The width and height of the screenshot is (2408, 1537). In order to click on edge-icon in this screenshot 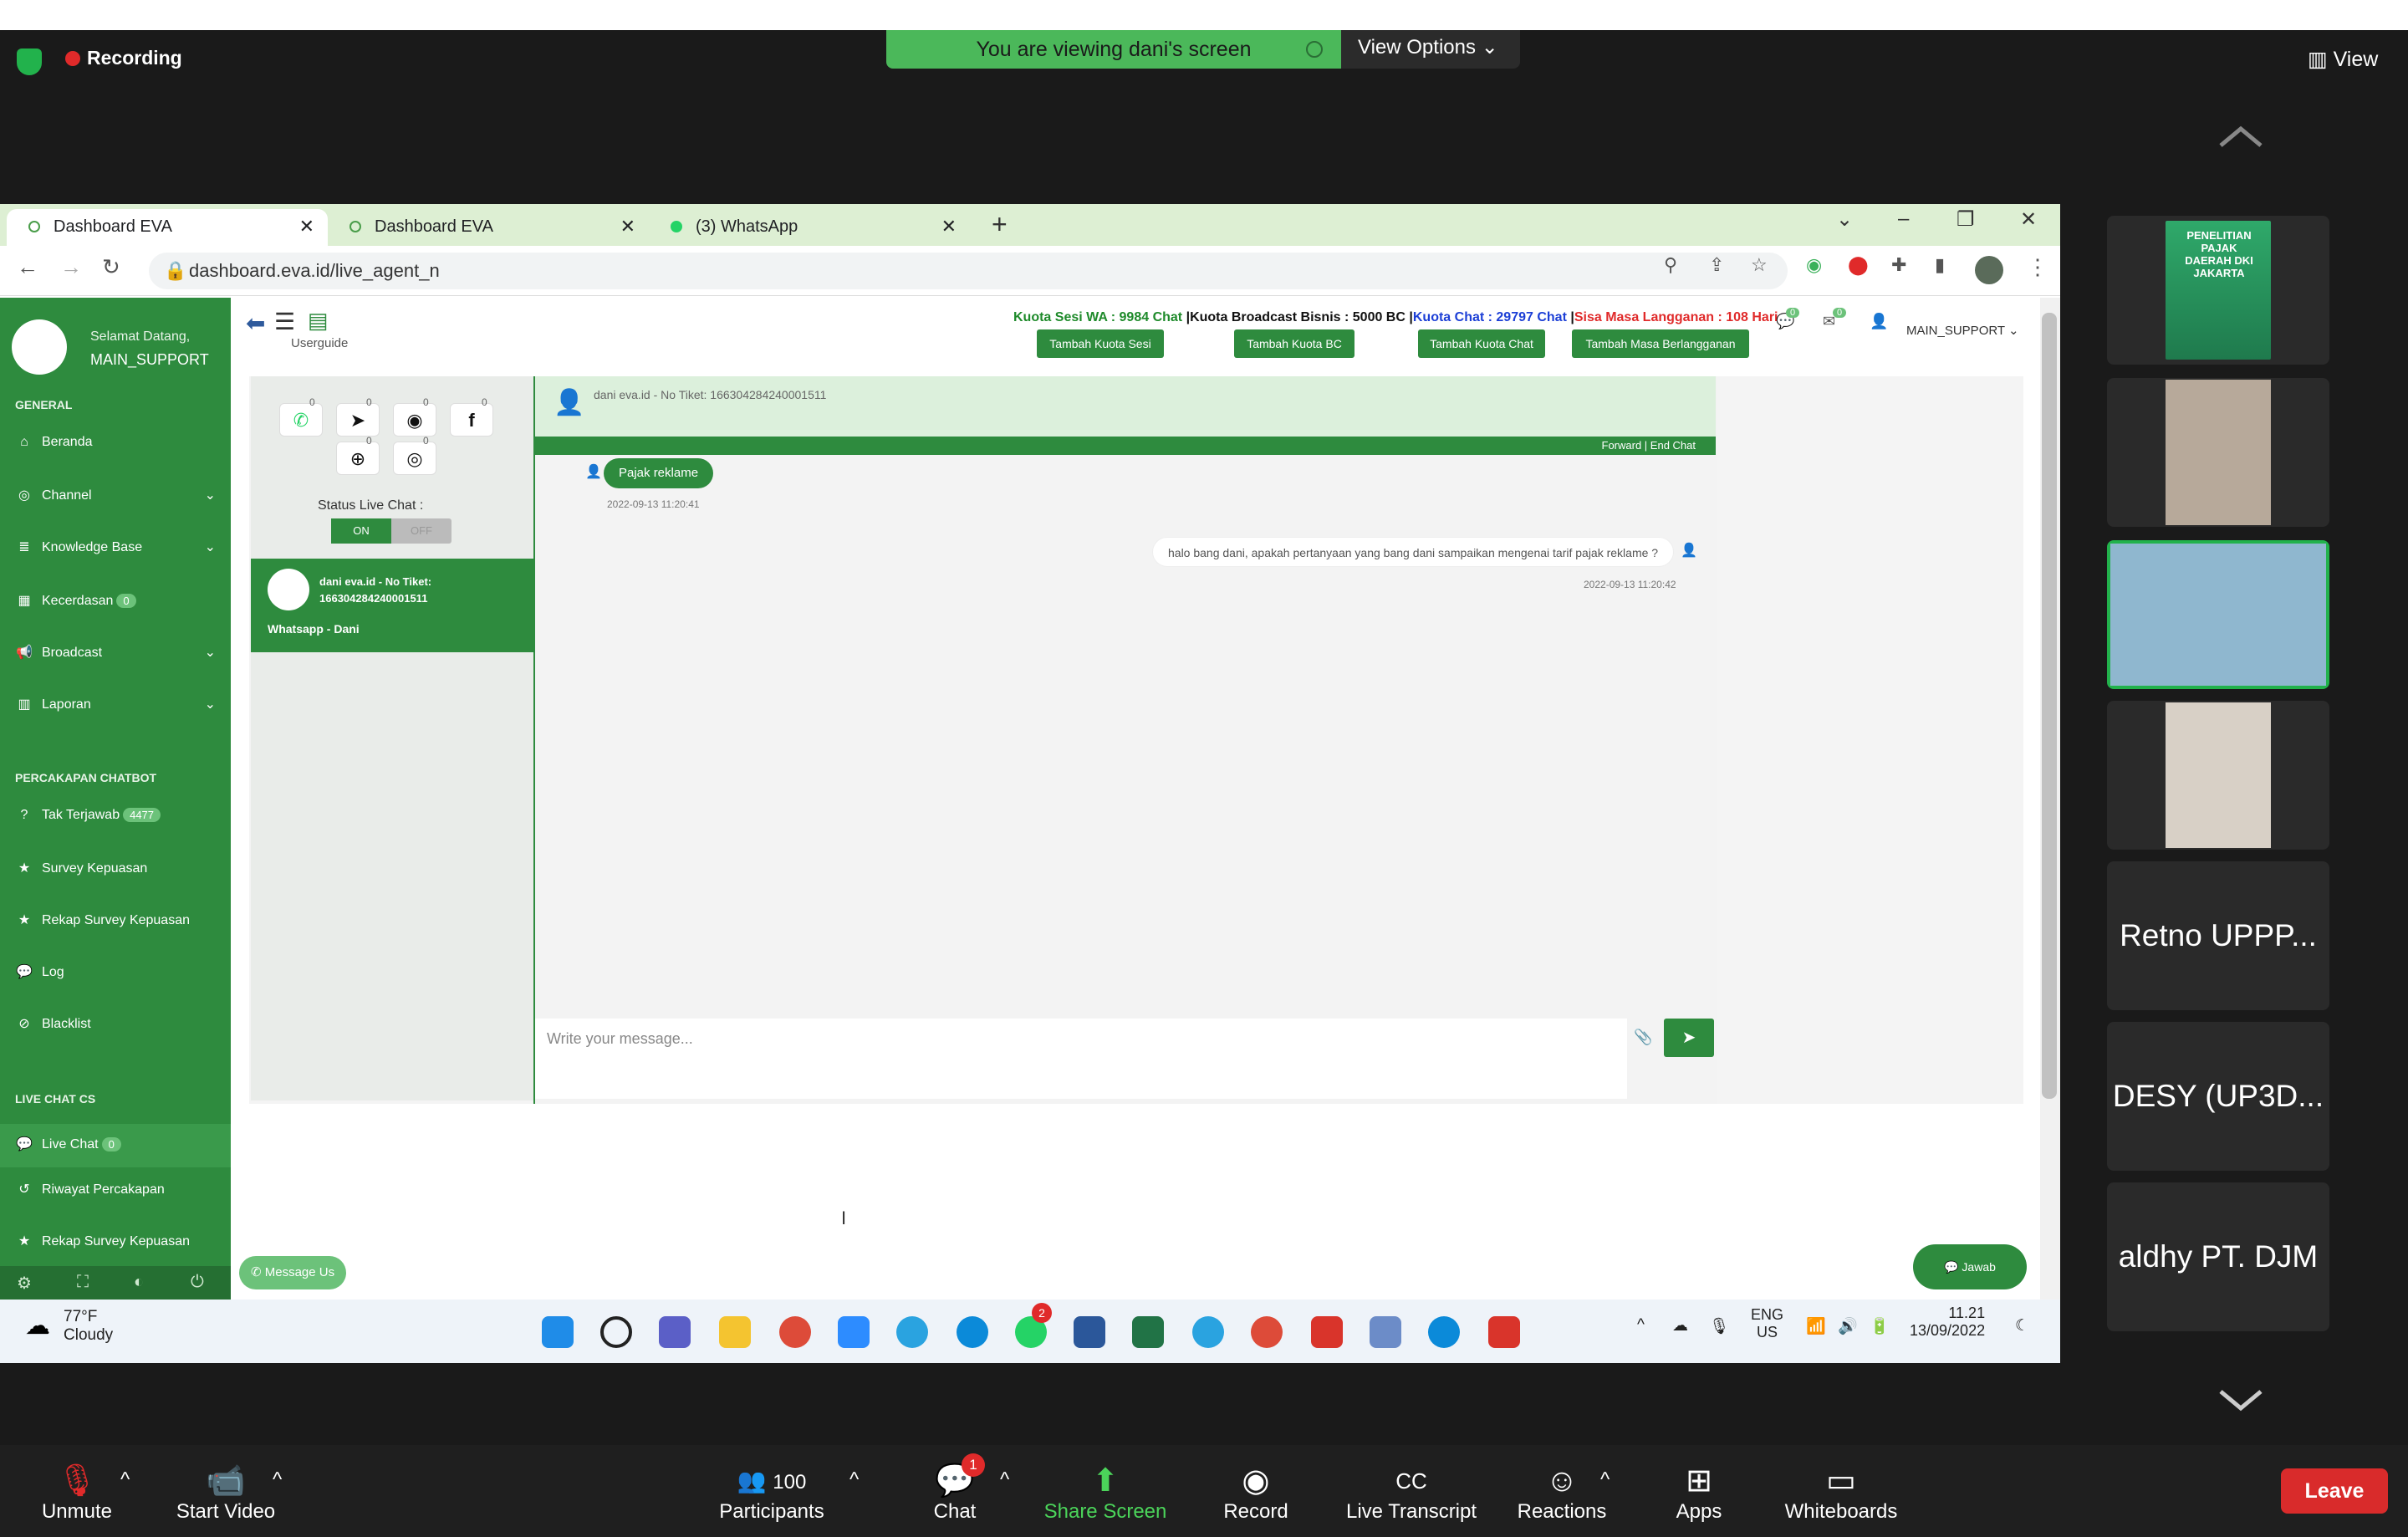, I will do `click(972, 1332)`.